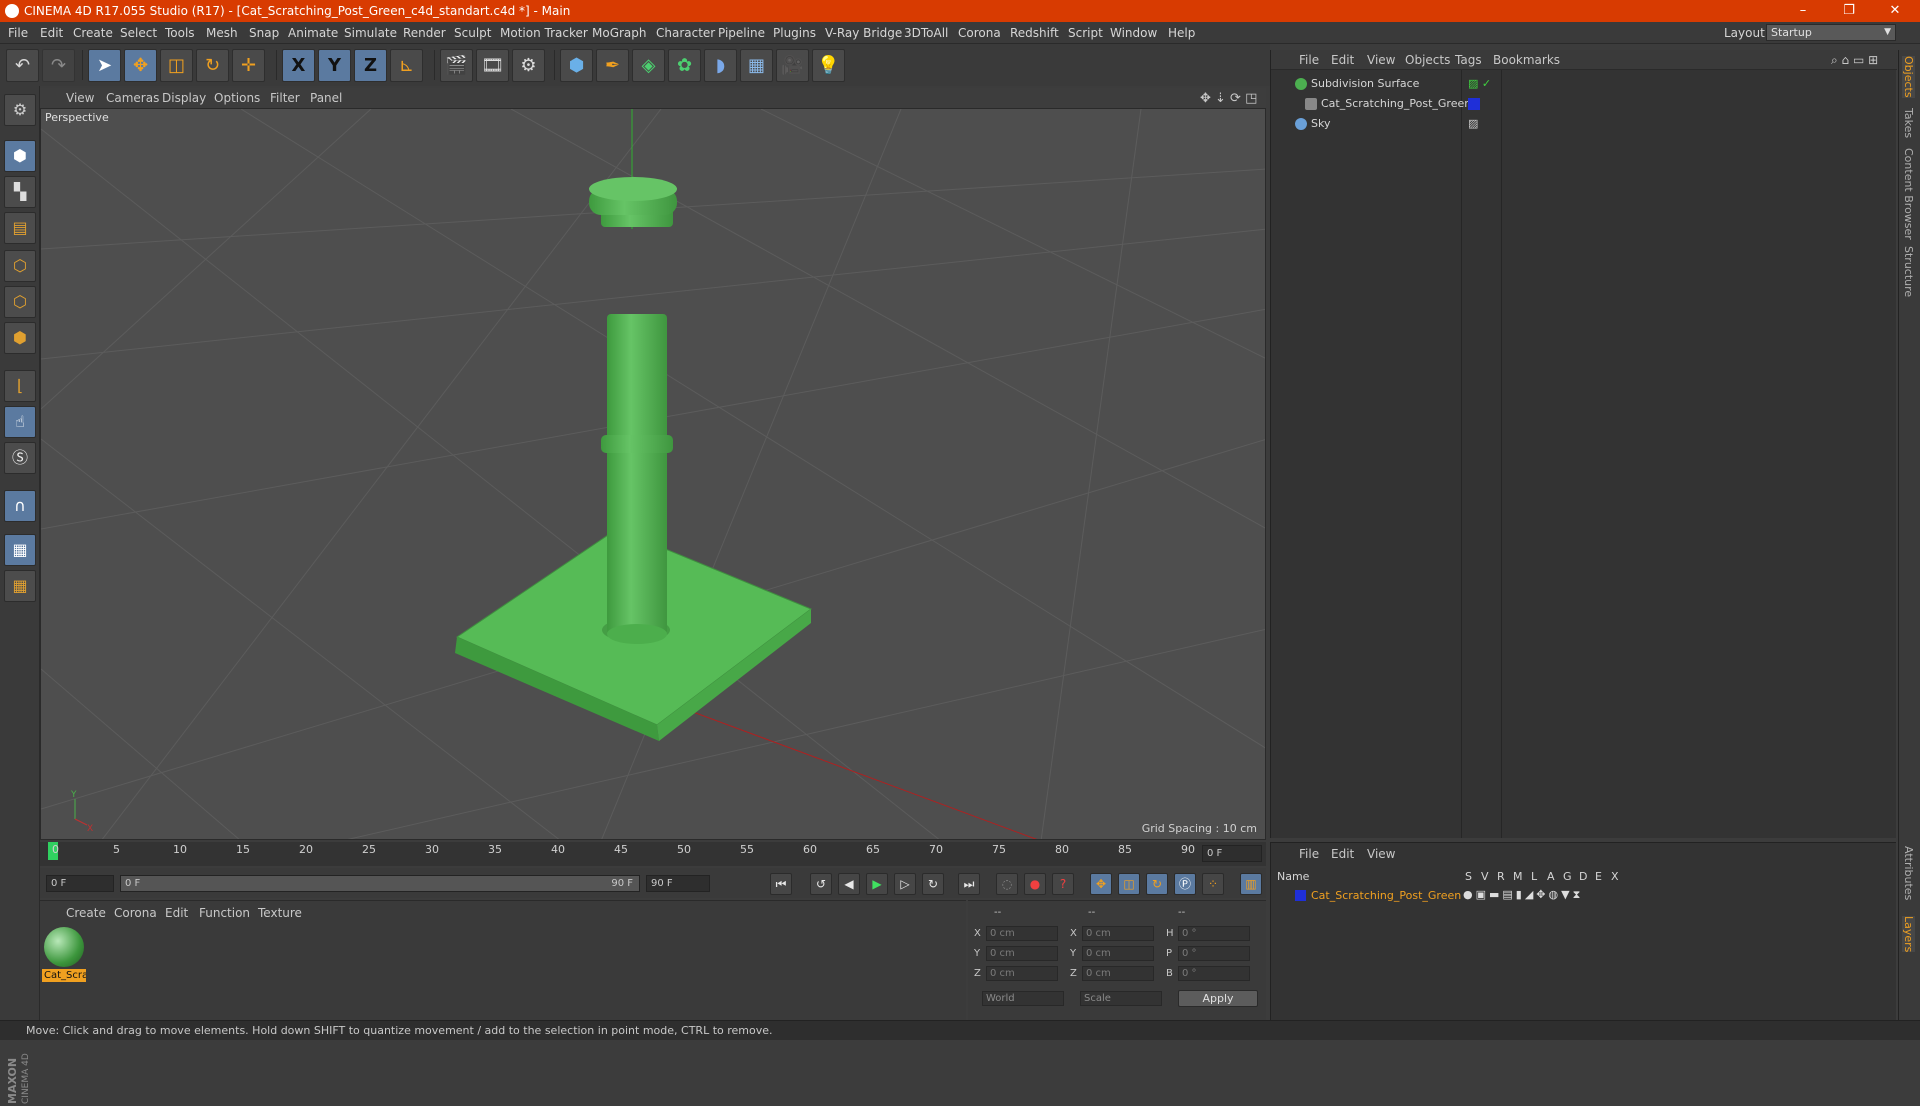  I want to click on coord-size-x-field: 0 cm, so click(1118, 933).